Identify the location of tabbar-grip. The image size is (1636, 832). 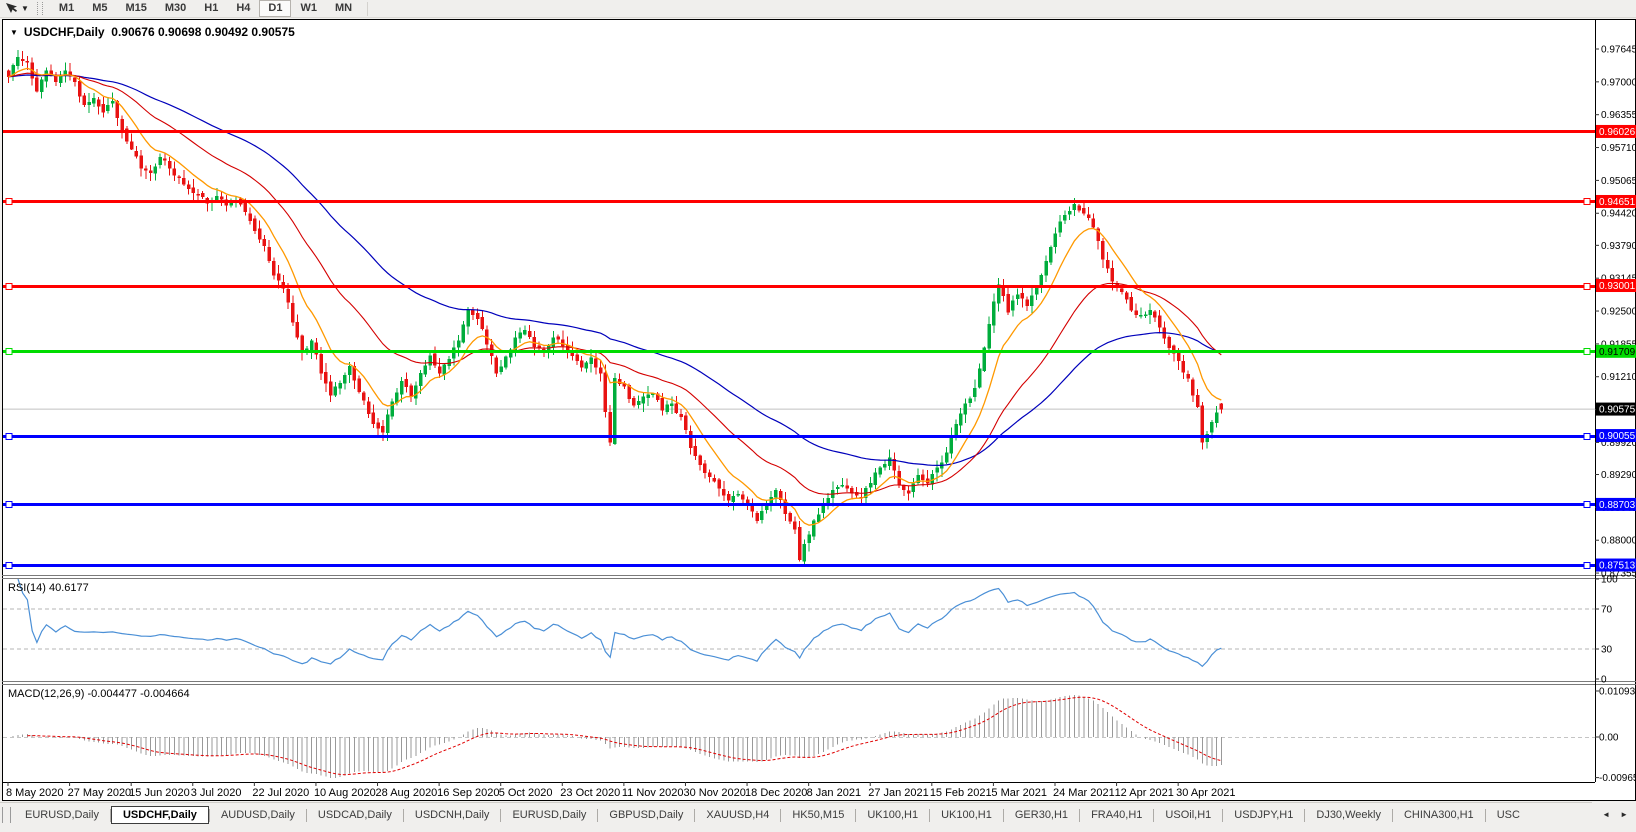
(6, 815).